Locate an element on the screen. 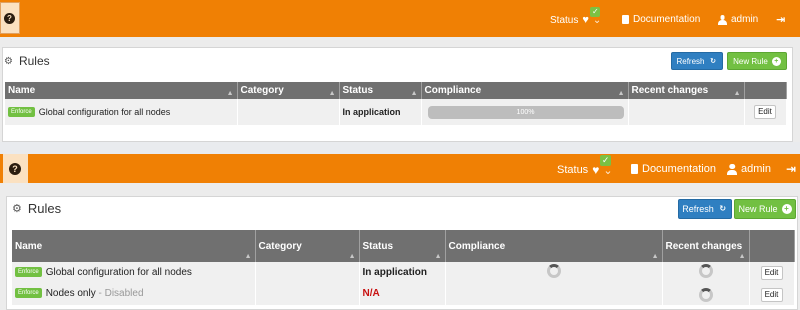 Image resolution: width=800 pixels, height=310 pixels. rule-name-cell: Enforce Nodes only - Disabled is located at coordinates (134, 294).